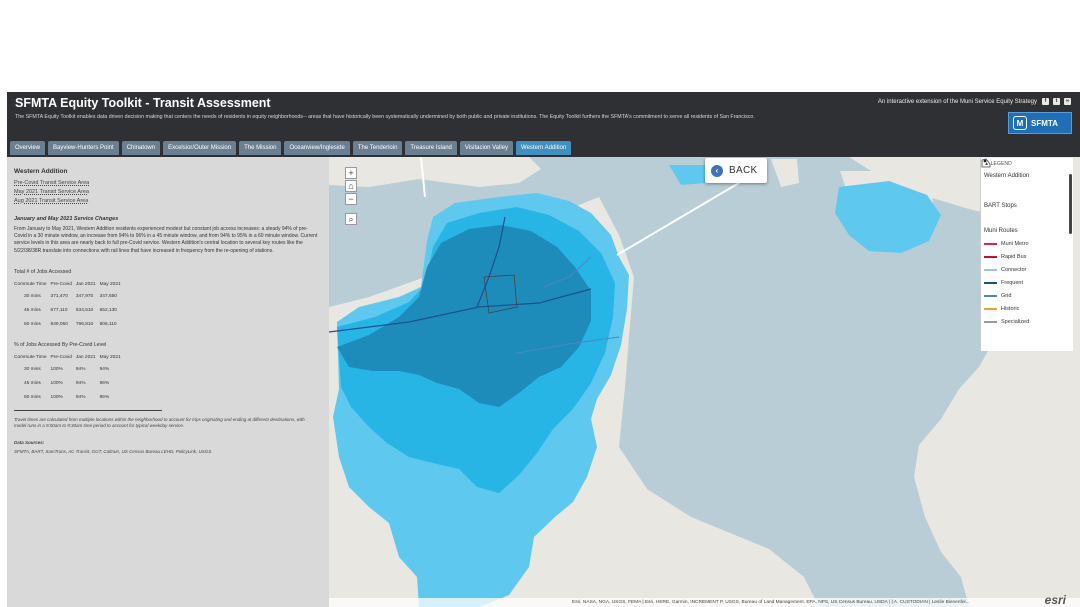  I want to click on legend-item-label: Rapid Bus, so click(1014, 256).